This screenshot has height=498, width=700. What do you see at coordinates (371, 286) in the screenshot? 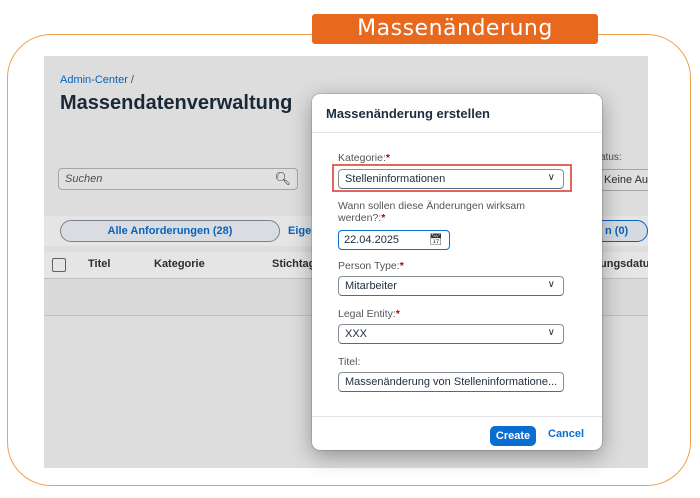
I see `person-type-value: Mitarbeiter` at bounding box center [371, 286].